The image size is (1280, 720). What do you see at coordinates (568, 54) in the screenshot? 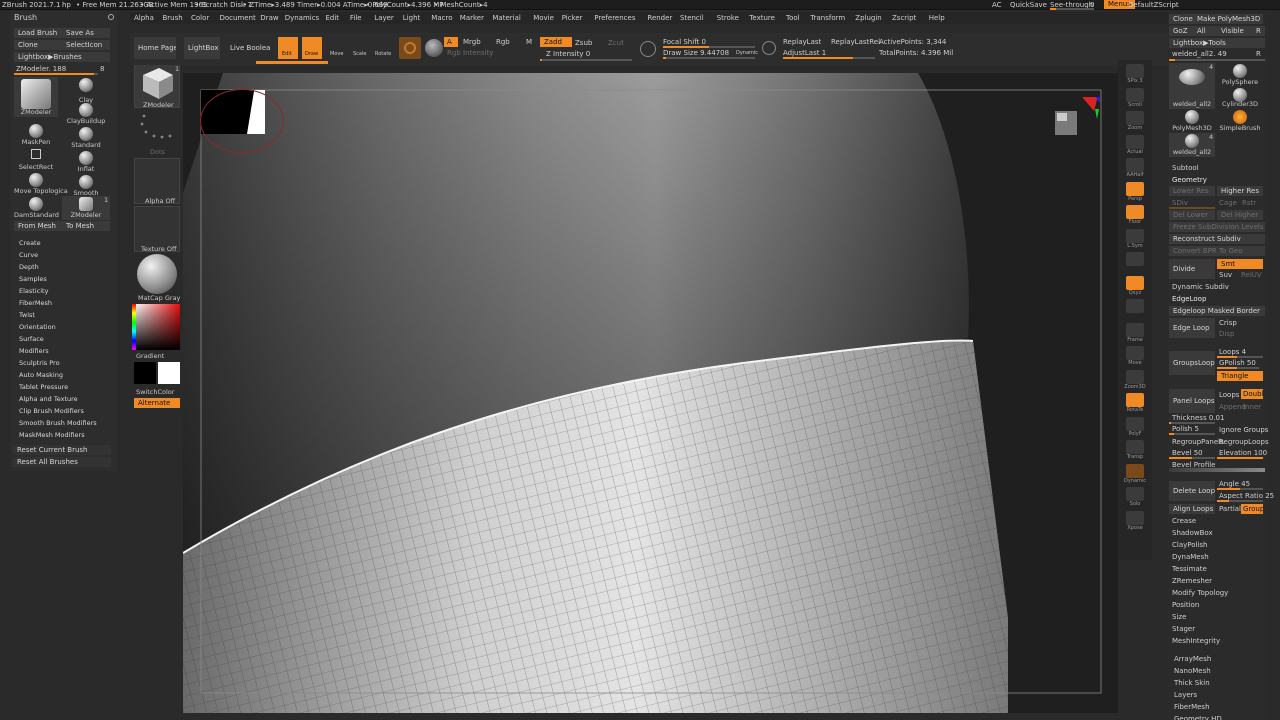
I see `z-intensity-label: Z Intensity 0` at bounding box center [568, 54].